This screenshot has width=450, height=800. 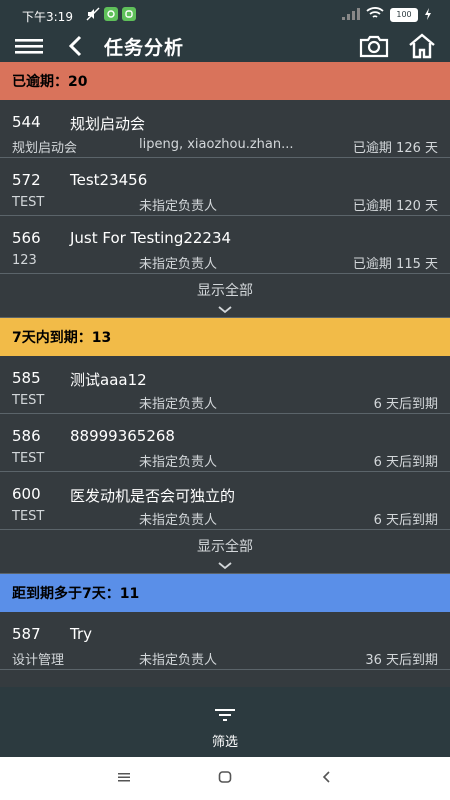 I want to click on task-name: 88999365268, so click(x=122, y=436).